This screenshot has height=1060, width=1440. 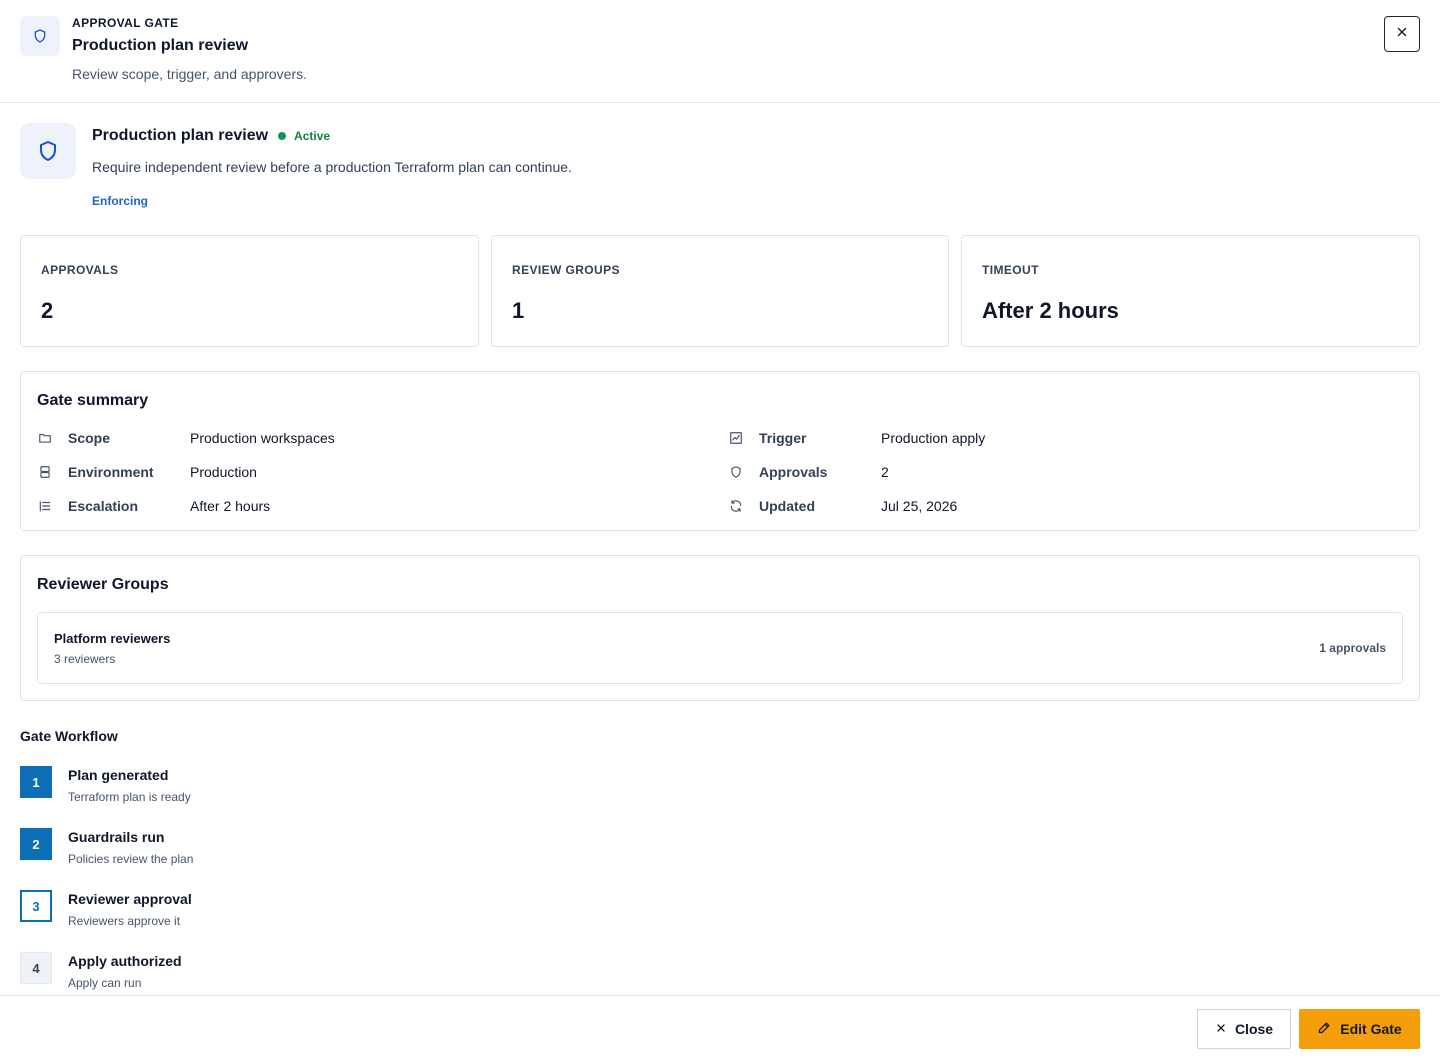 What do you see at coordinates (262, 438) in the screenshot?
I see `summary-value: Production workspaces` at bounding box center [262, 438].